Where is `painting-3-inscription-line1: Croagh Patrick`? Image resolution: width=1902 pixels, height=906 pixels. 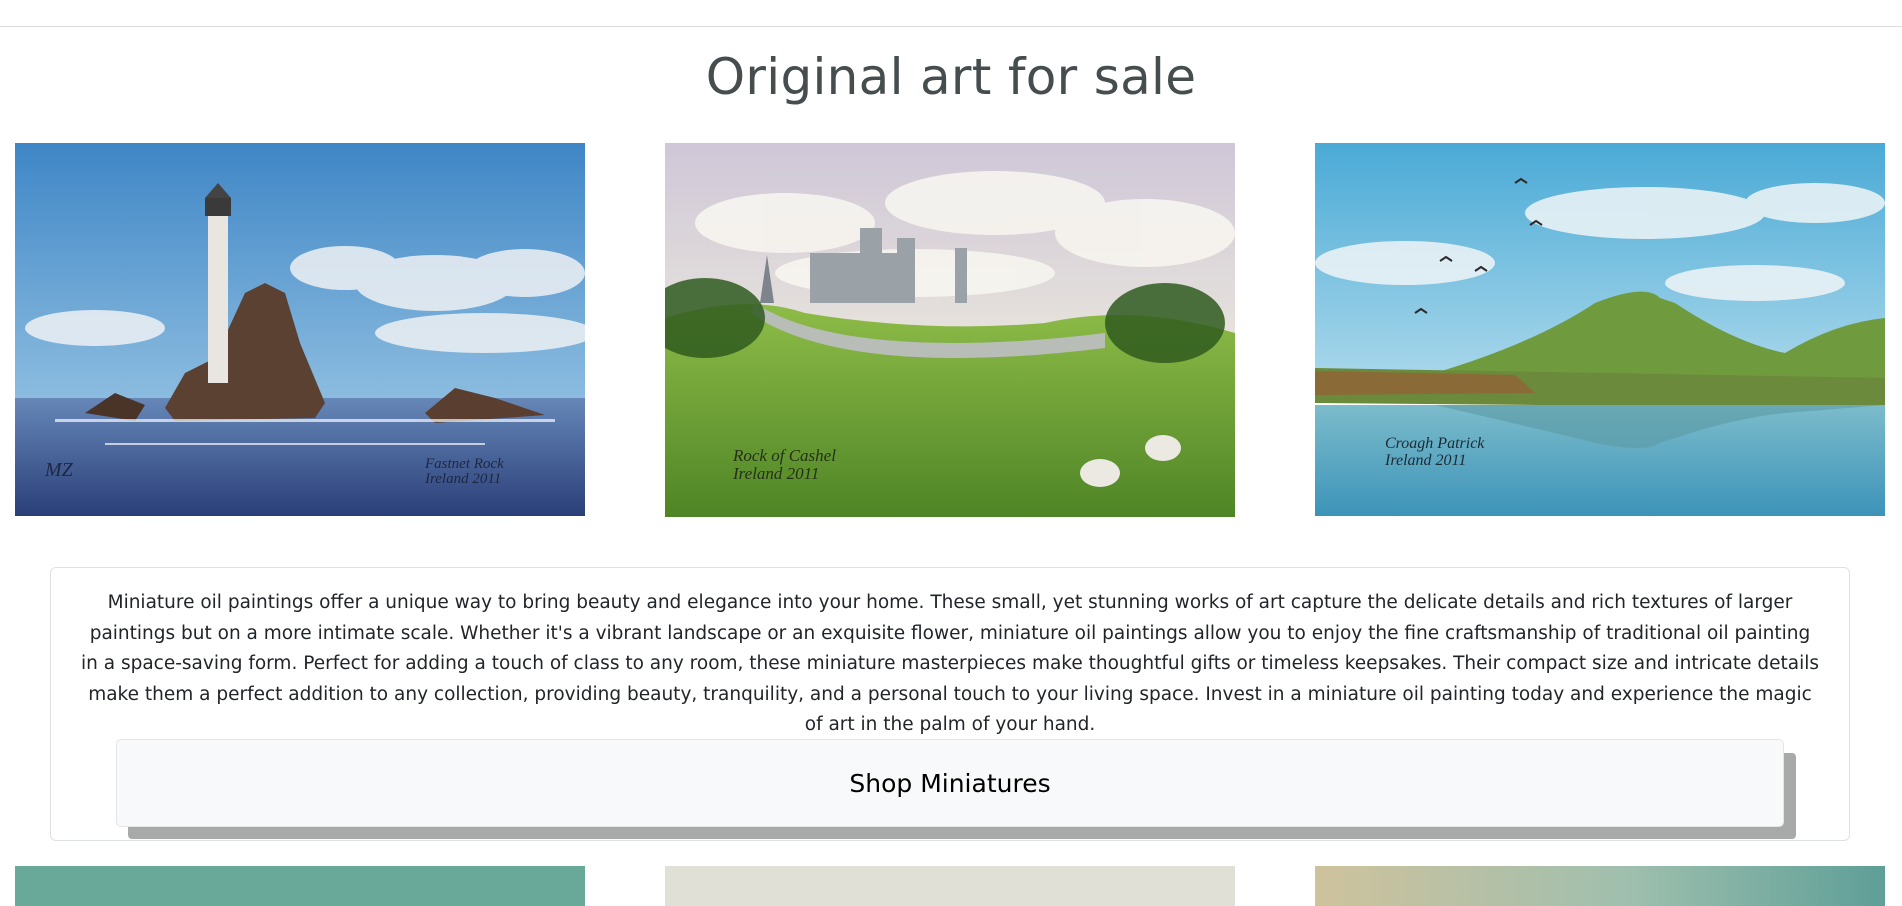 painting-3-inscription-line1: Croagh Patrick is located at coordinates (1435, 443).